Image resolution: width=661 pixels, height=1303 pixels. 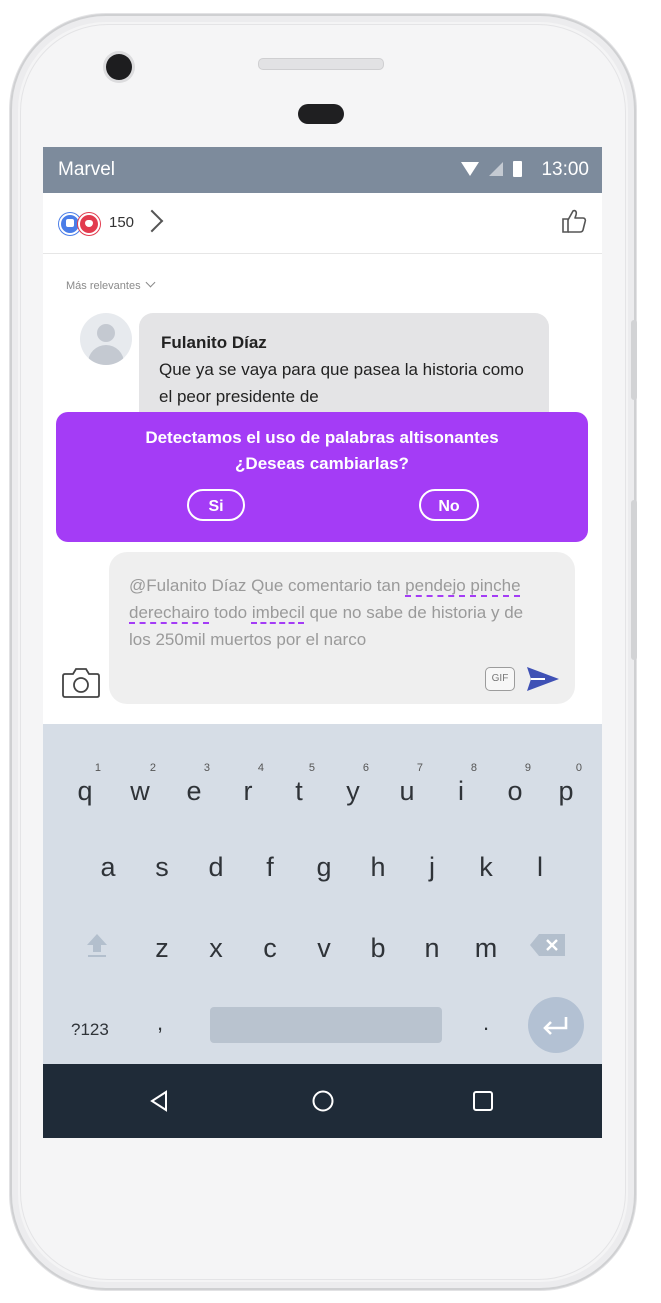 I want to click on camera-icon, so click(x=81, y=682).